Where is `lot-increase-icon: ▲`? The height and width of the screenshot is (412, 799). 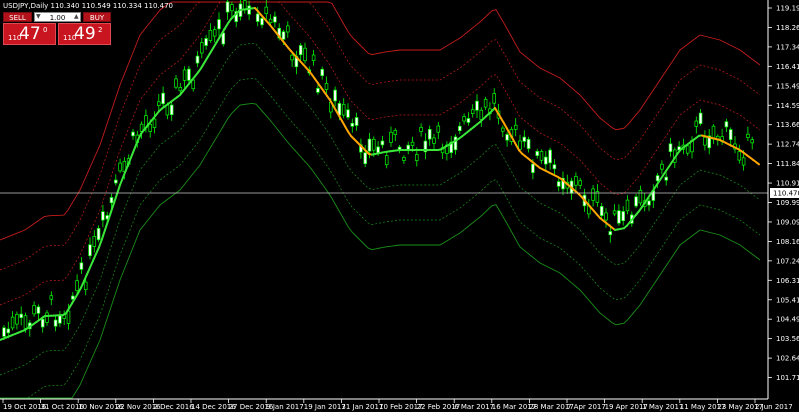 lot-increase-icon: ▲ is located at coordinates (76, 17).